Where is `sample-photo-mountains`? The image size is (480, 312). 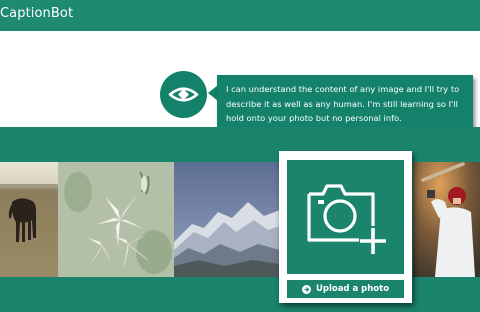
sample-photo-mountains is located at coordinates (227, 219).